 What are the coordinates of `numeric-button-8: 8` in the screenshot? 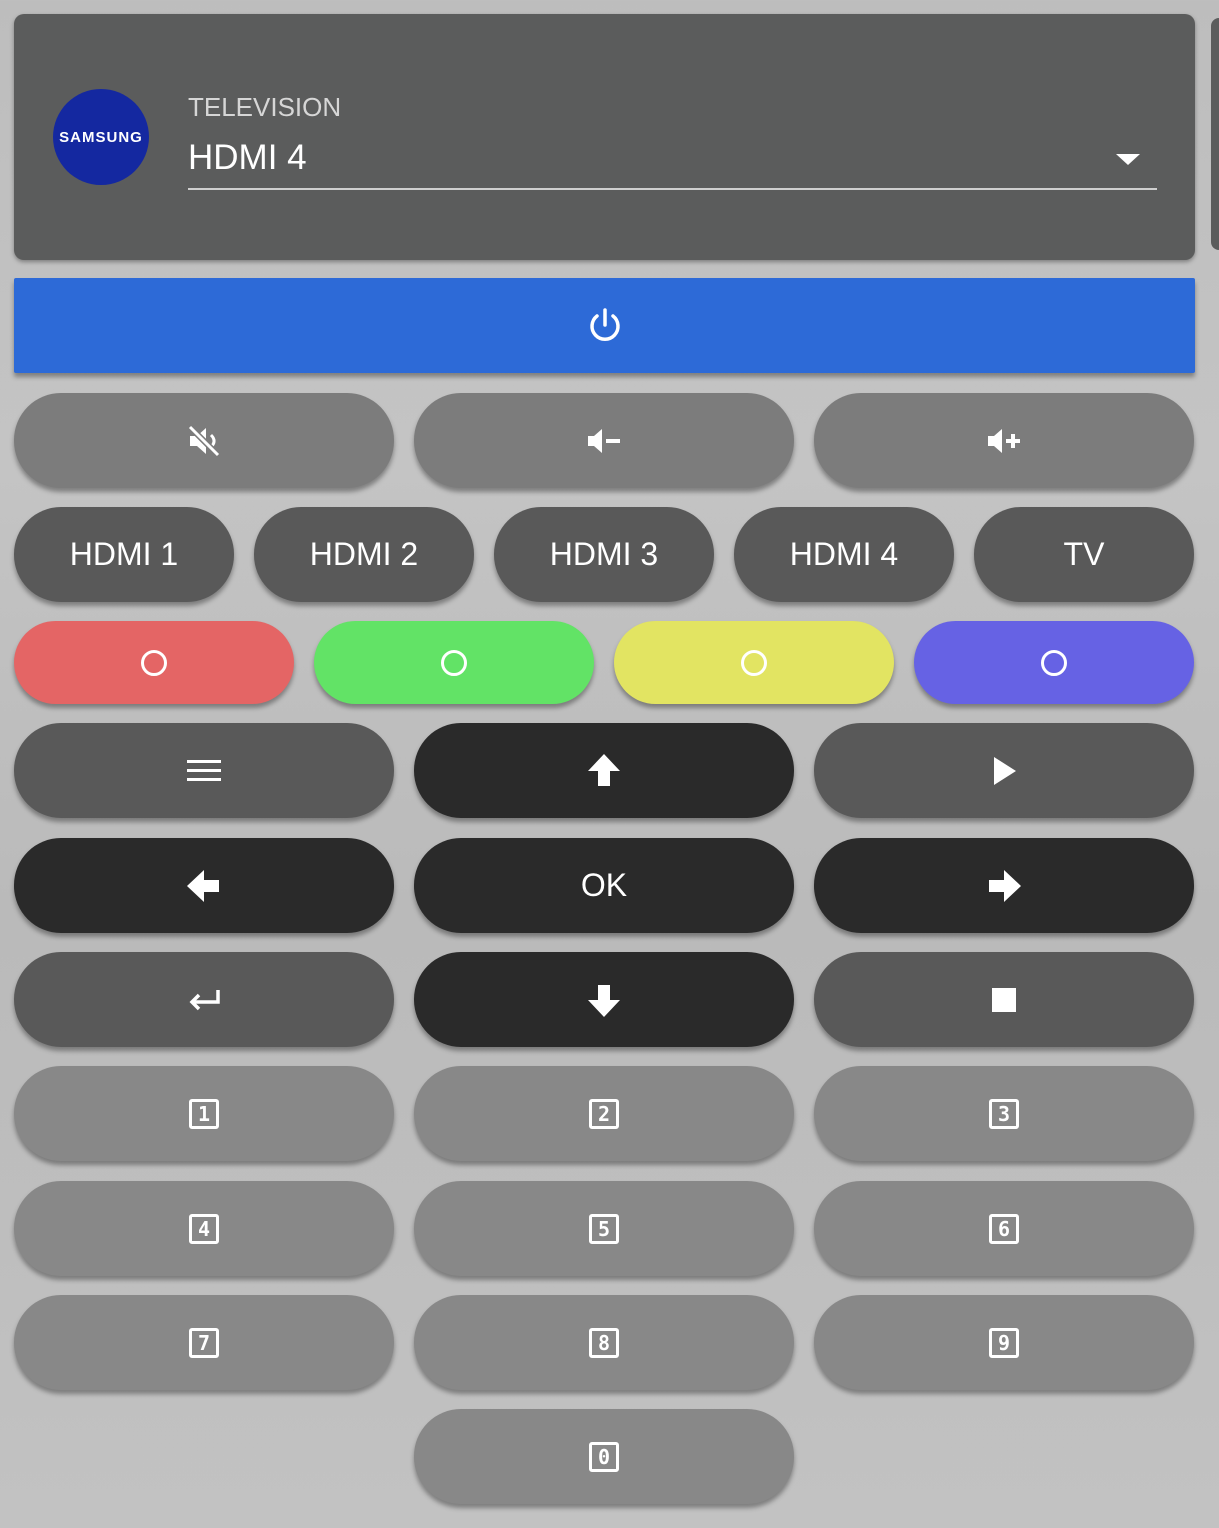 It's located at (604, 1342).